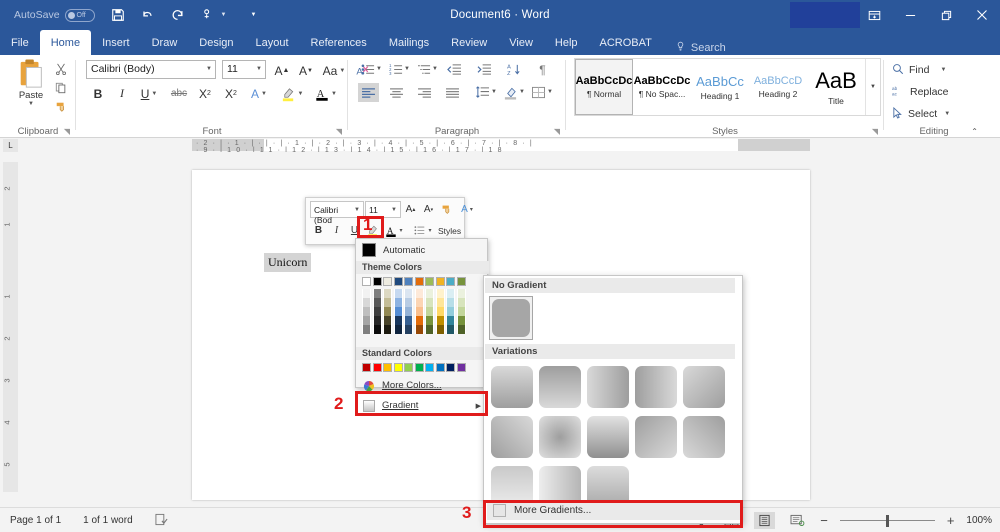  I want to click on style-normal: AaBbCcDc ¶ Normal, so click(604, 87).